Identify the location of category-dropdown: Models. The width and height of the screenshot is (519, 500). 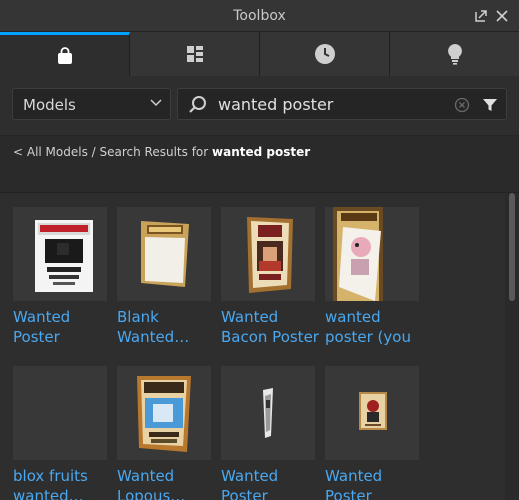
(91, 104).